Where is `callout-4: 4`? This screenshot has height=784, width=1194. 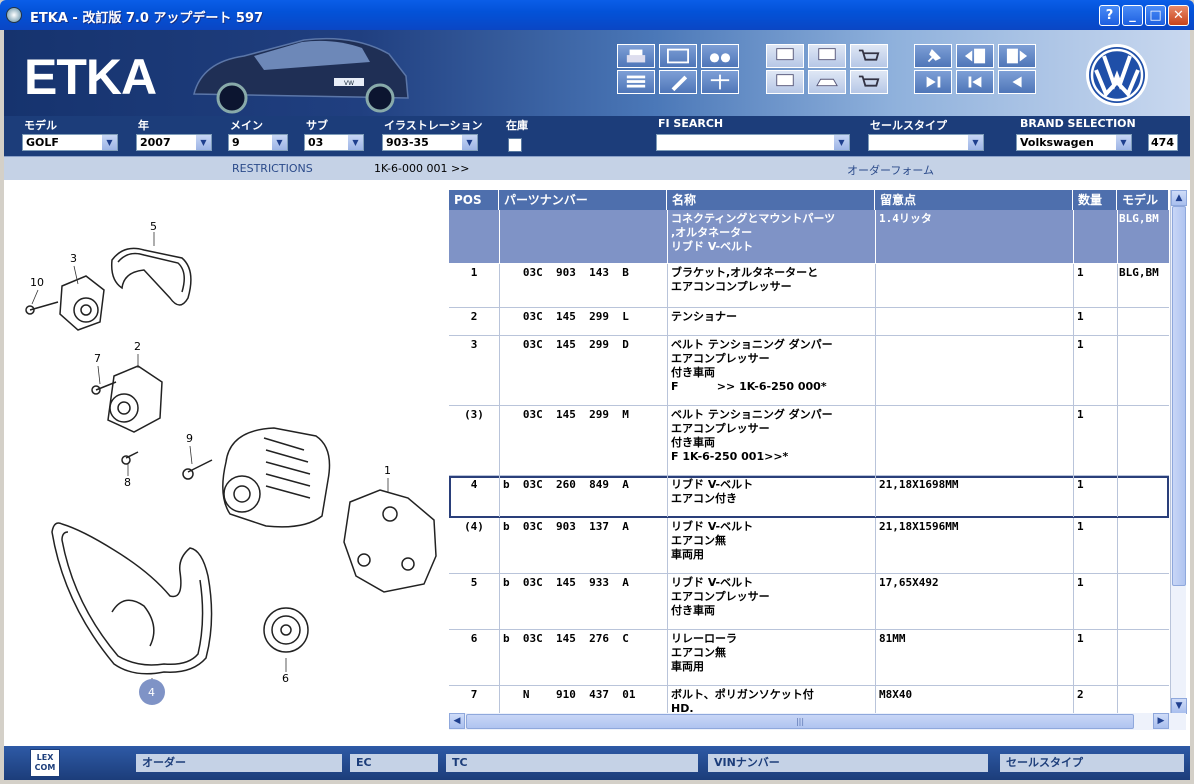
callout-4: 4 is located at coordinates (151, 692).